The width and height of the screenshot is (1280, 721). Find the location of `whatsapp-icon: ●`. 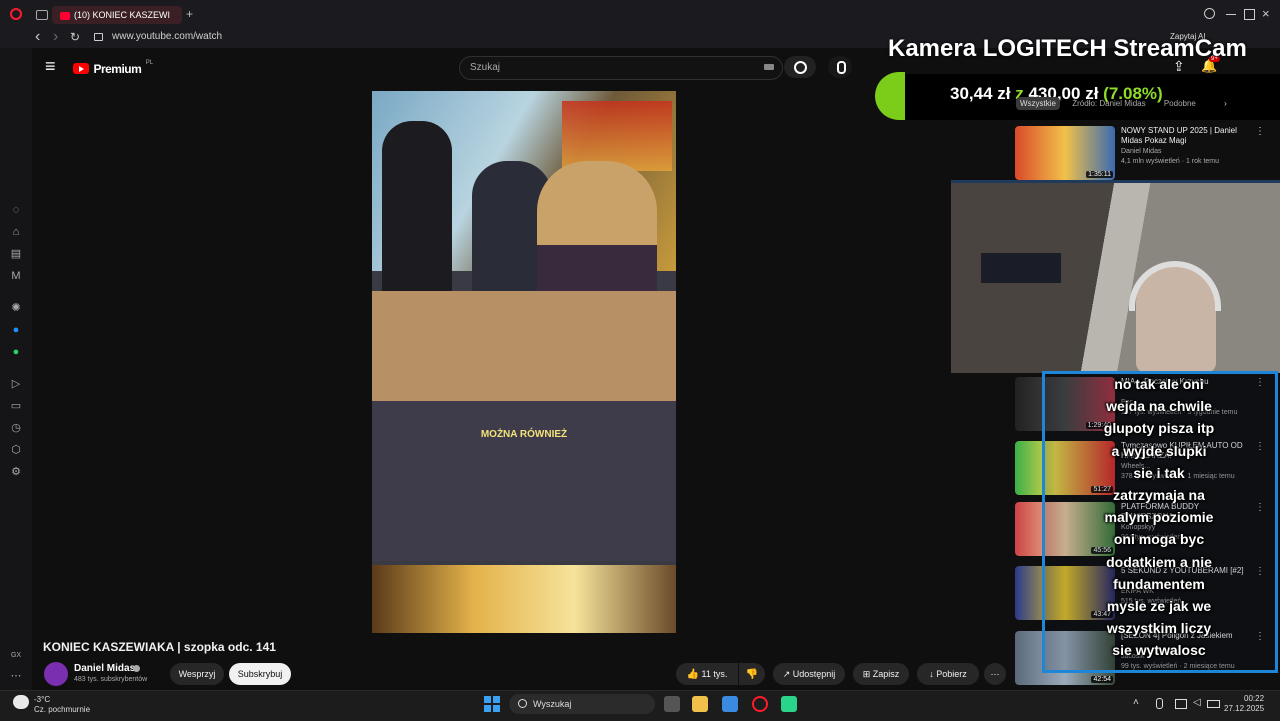

whatsapp-icon: ● is located at coordinates (16, 352).